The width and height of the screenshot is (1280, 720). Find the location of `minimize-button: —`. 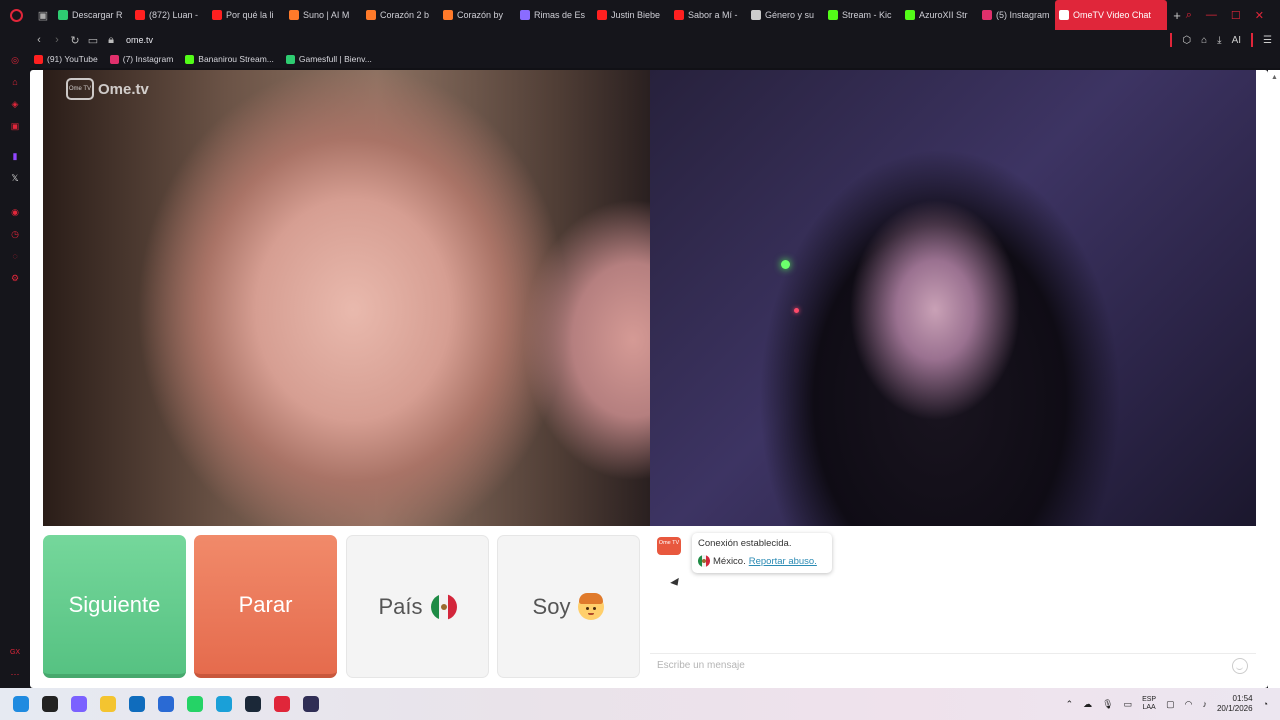

minimize-button: — is located at coordinates (1211, 15).